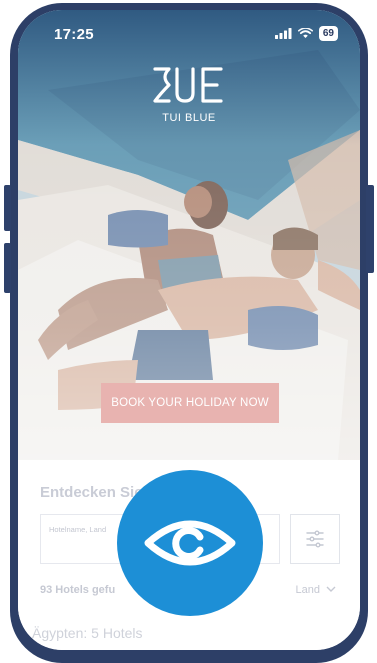 The width and height of the screenshot is (377, 663). What do you see at coordinates (307, 590) in the screenshot?
I see `sort-label: Land` at bounding box center [307, 590].